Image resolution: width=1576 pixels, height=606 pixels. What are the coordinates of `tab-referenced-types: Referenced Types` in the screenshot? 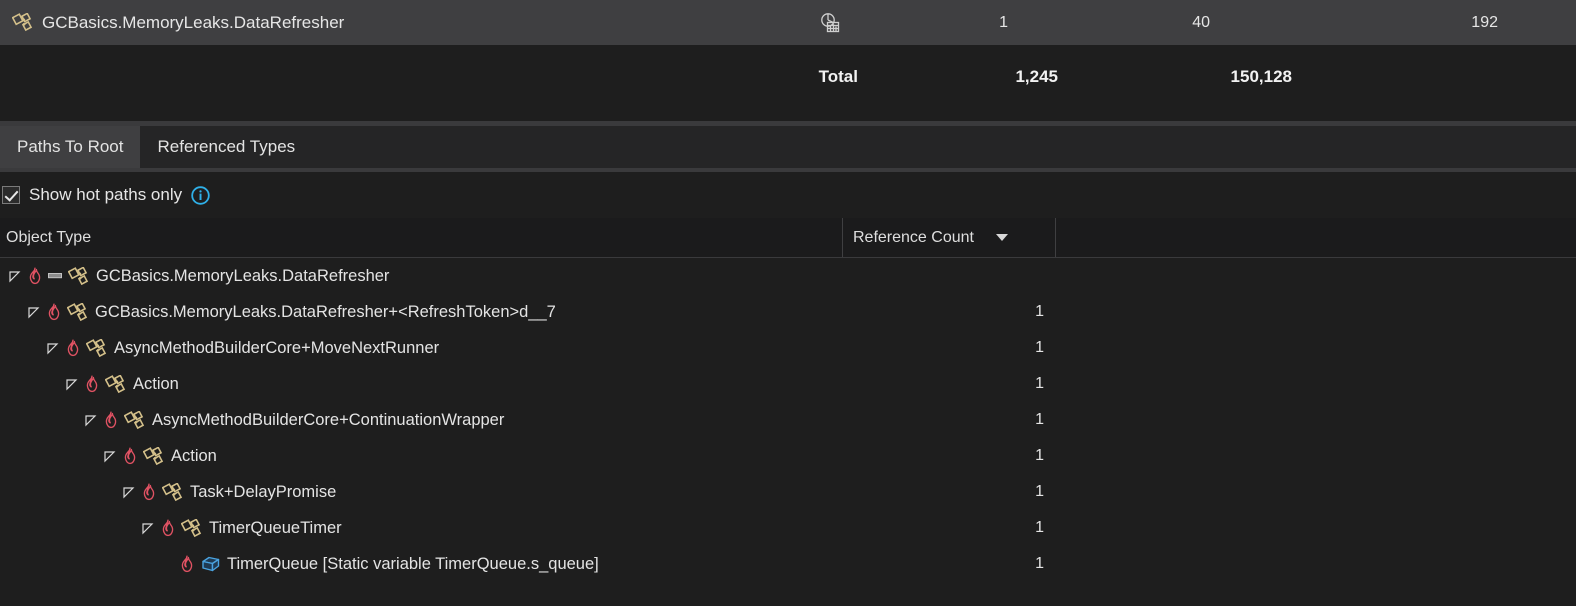 It's located at (226, 147).